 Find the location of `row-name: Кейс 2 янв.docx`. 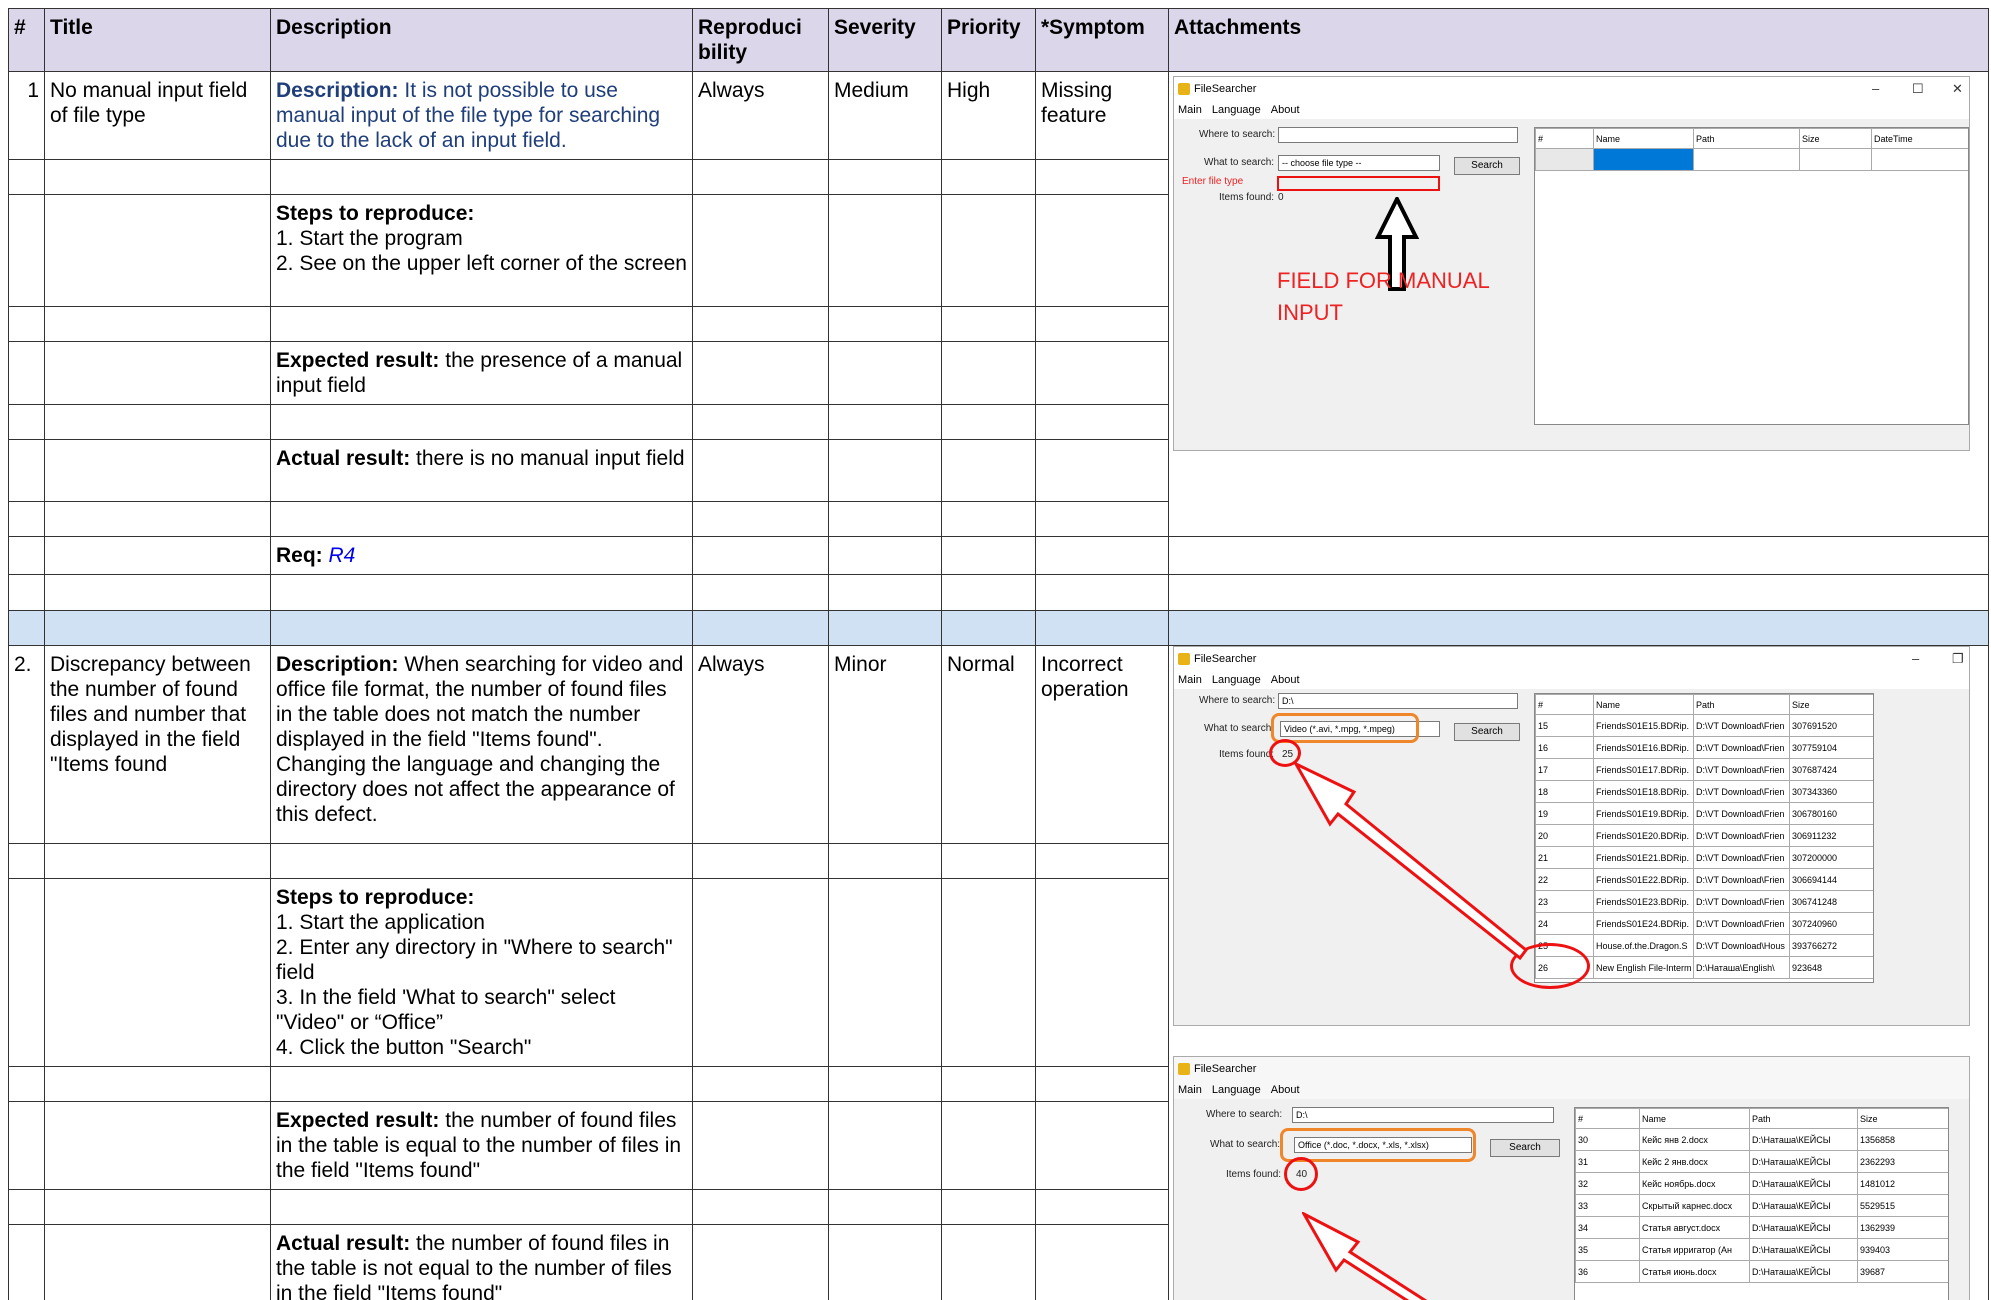

row-name: Кейс 2 янв.docx is located at coordinates (1694, 1161).